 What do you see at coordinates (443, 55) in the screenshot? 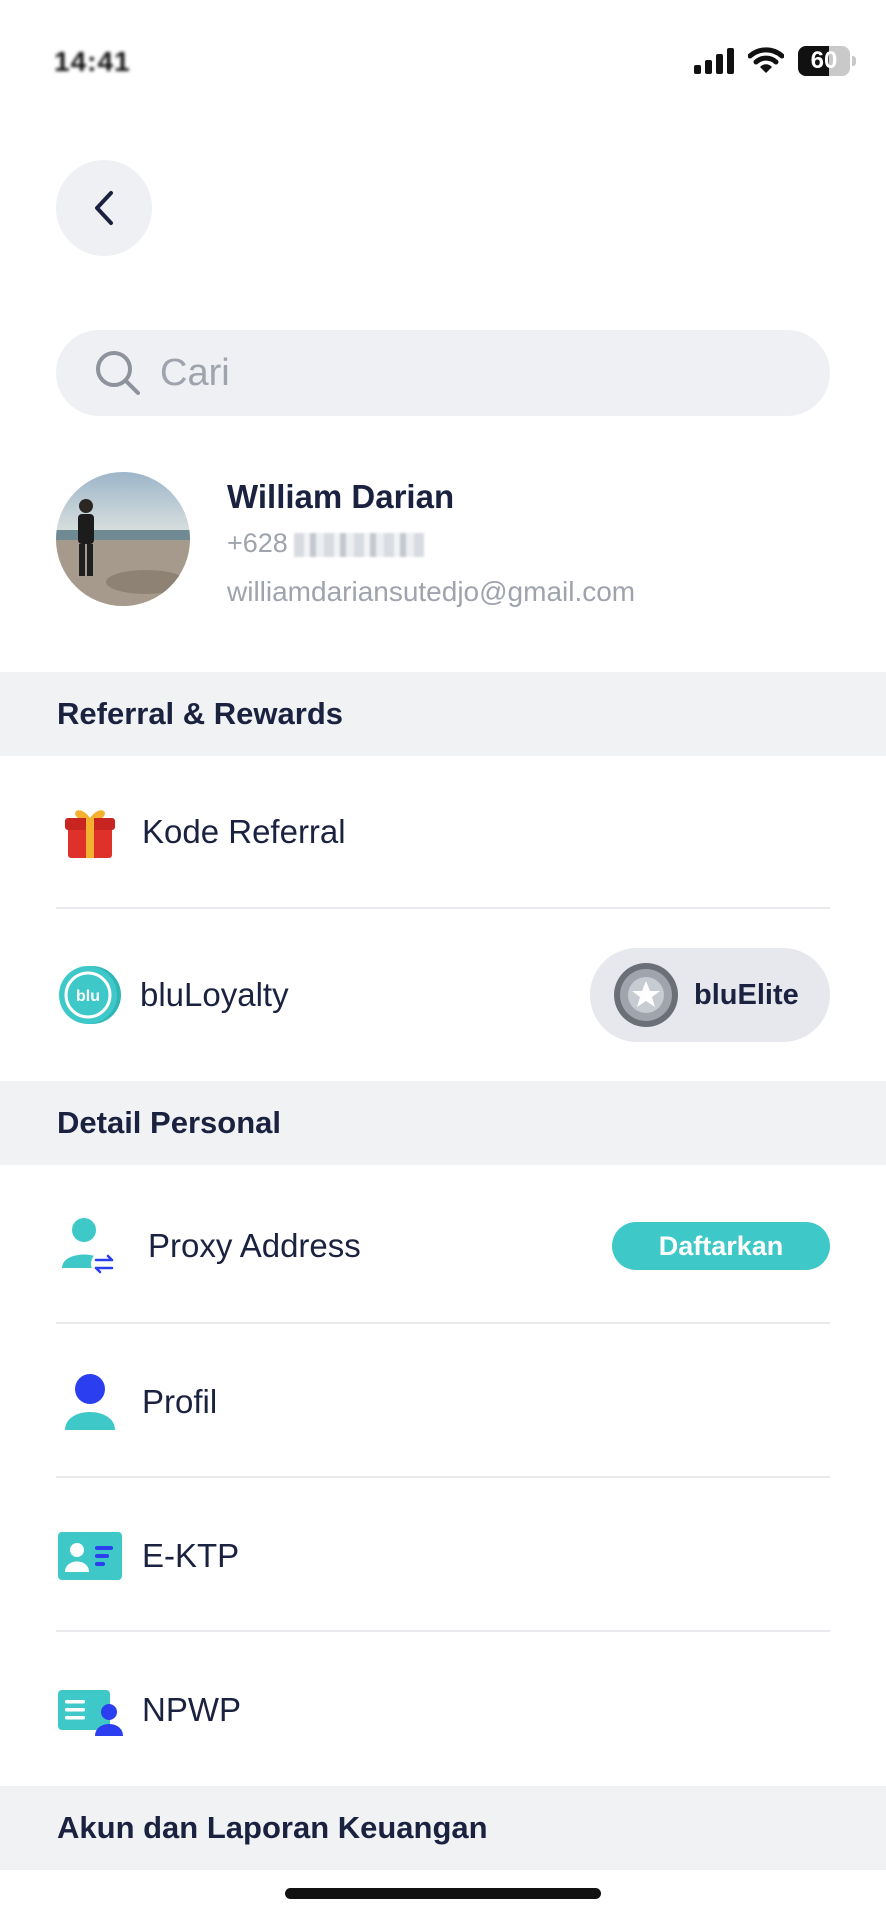
I see `status-bar: 14:41 60` at bounding box center [443, 55].